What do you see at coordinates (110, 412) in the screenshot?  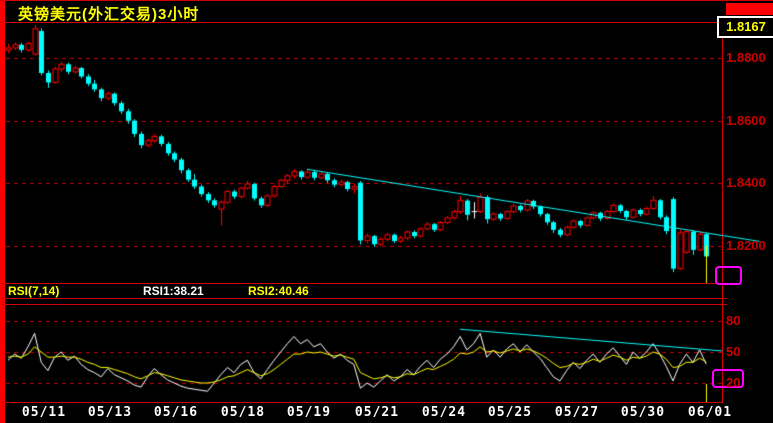 I see `date-tick-label: 05/13` at bounding box center [110, 412].